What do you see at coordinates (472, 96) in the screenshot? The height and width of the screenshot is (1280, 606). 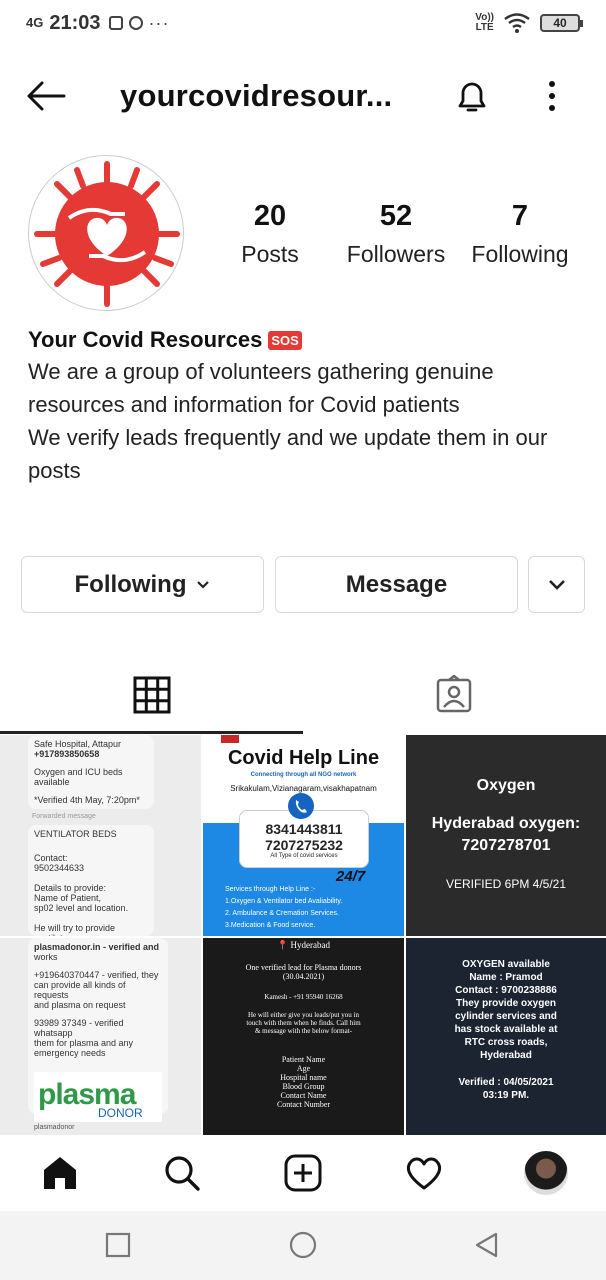 I see `notification-bell-icon` at bounding box center [472, 96].